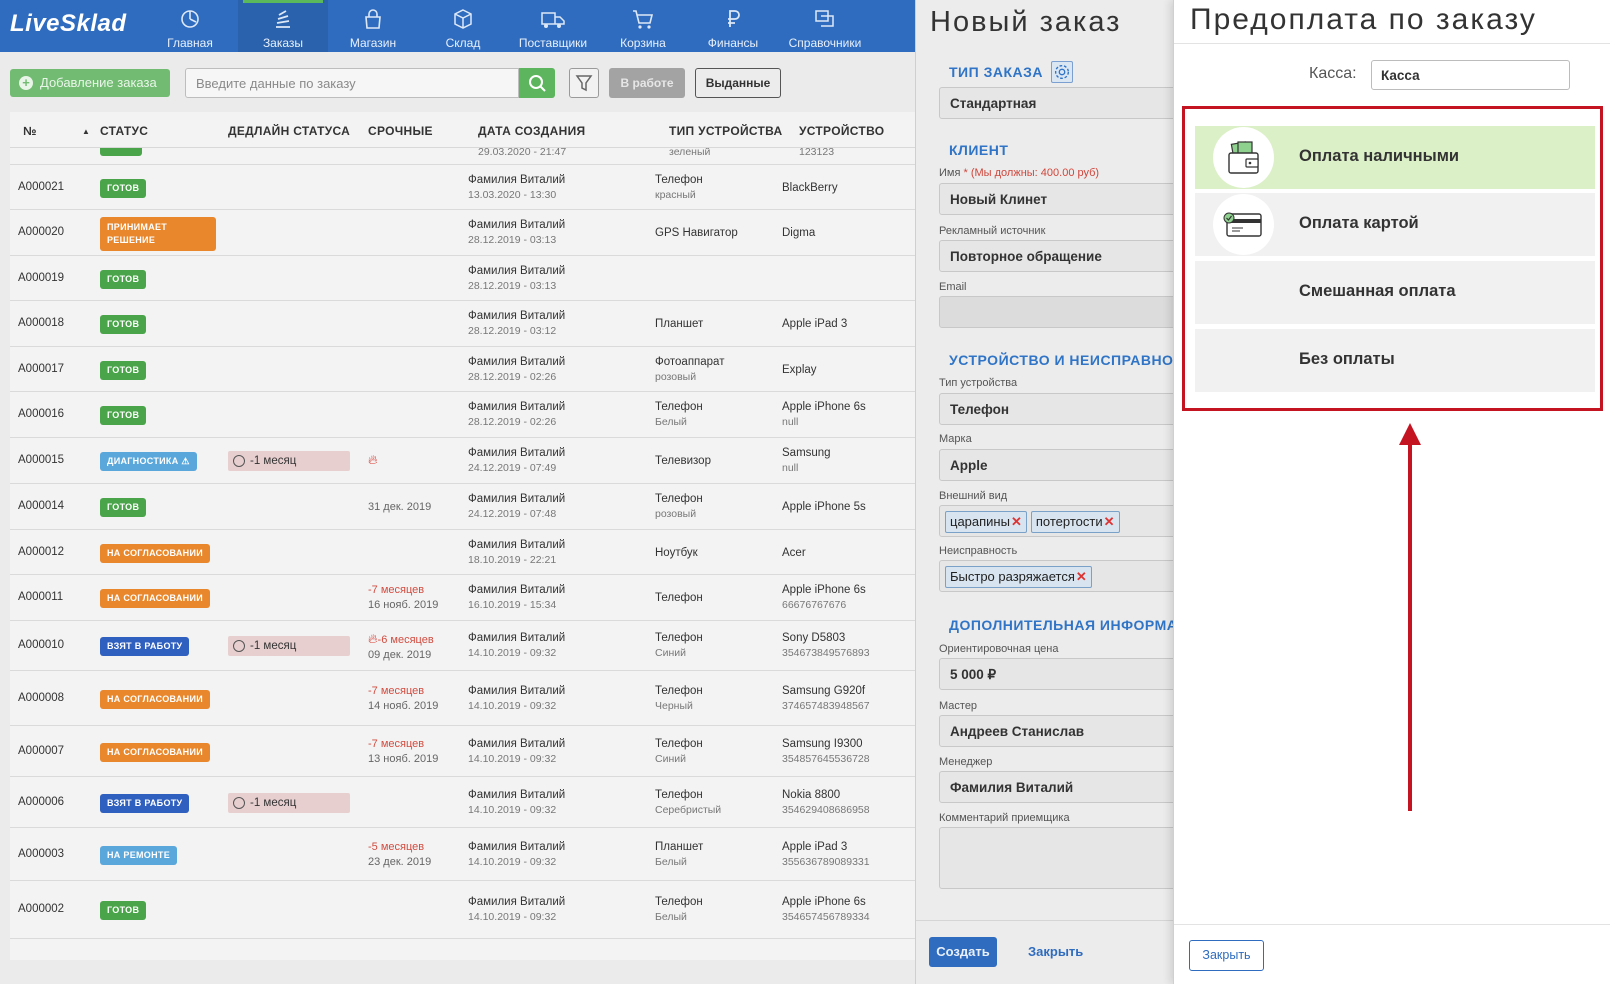  I want to click on order-number: A000010, so click(41, 645).